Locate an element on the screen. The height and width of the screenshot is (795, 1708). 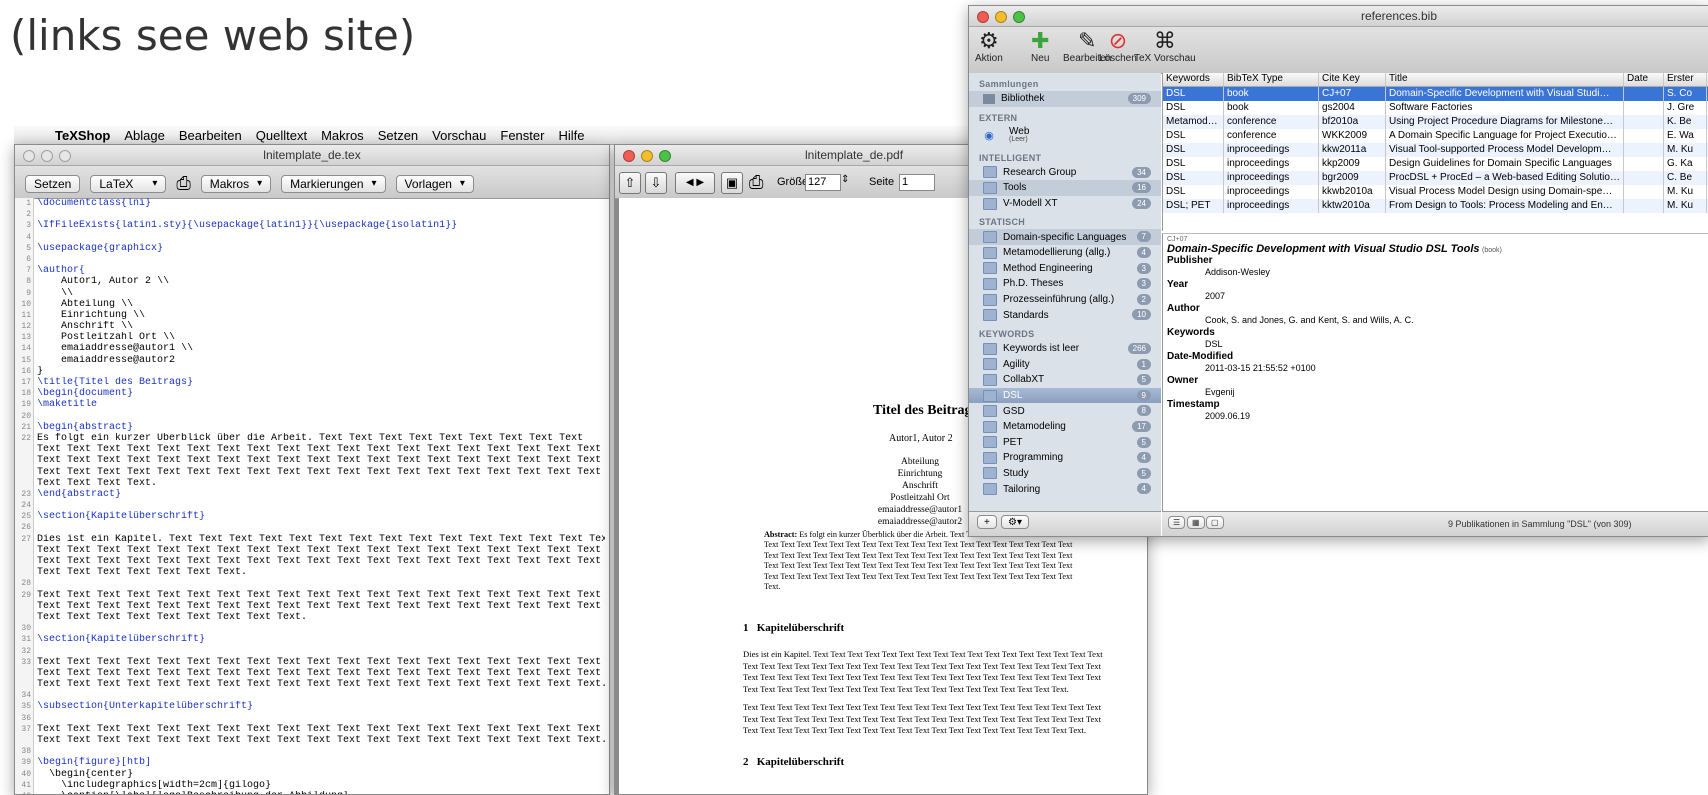
list-view-icon: ☰ is located at coordinates (1177, 522).